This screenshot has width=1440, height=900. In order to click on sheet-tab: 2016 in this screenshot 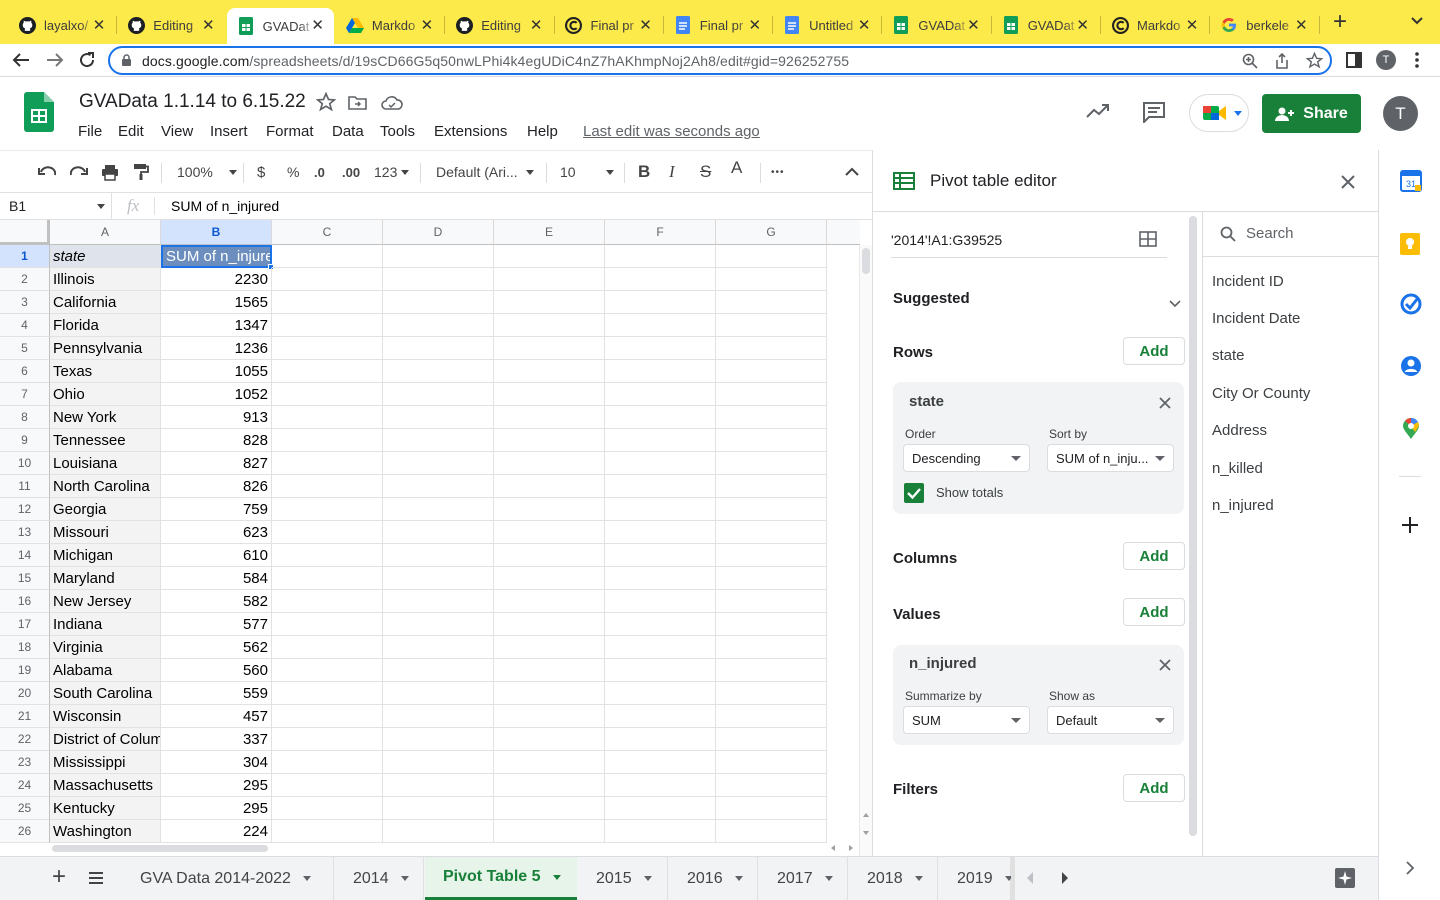, I will do `click(713, 878)`.